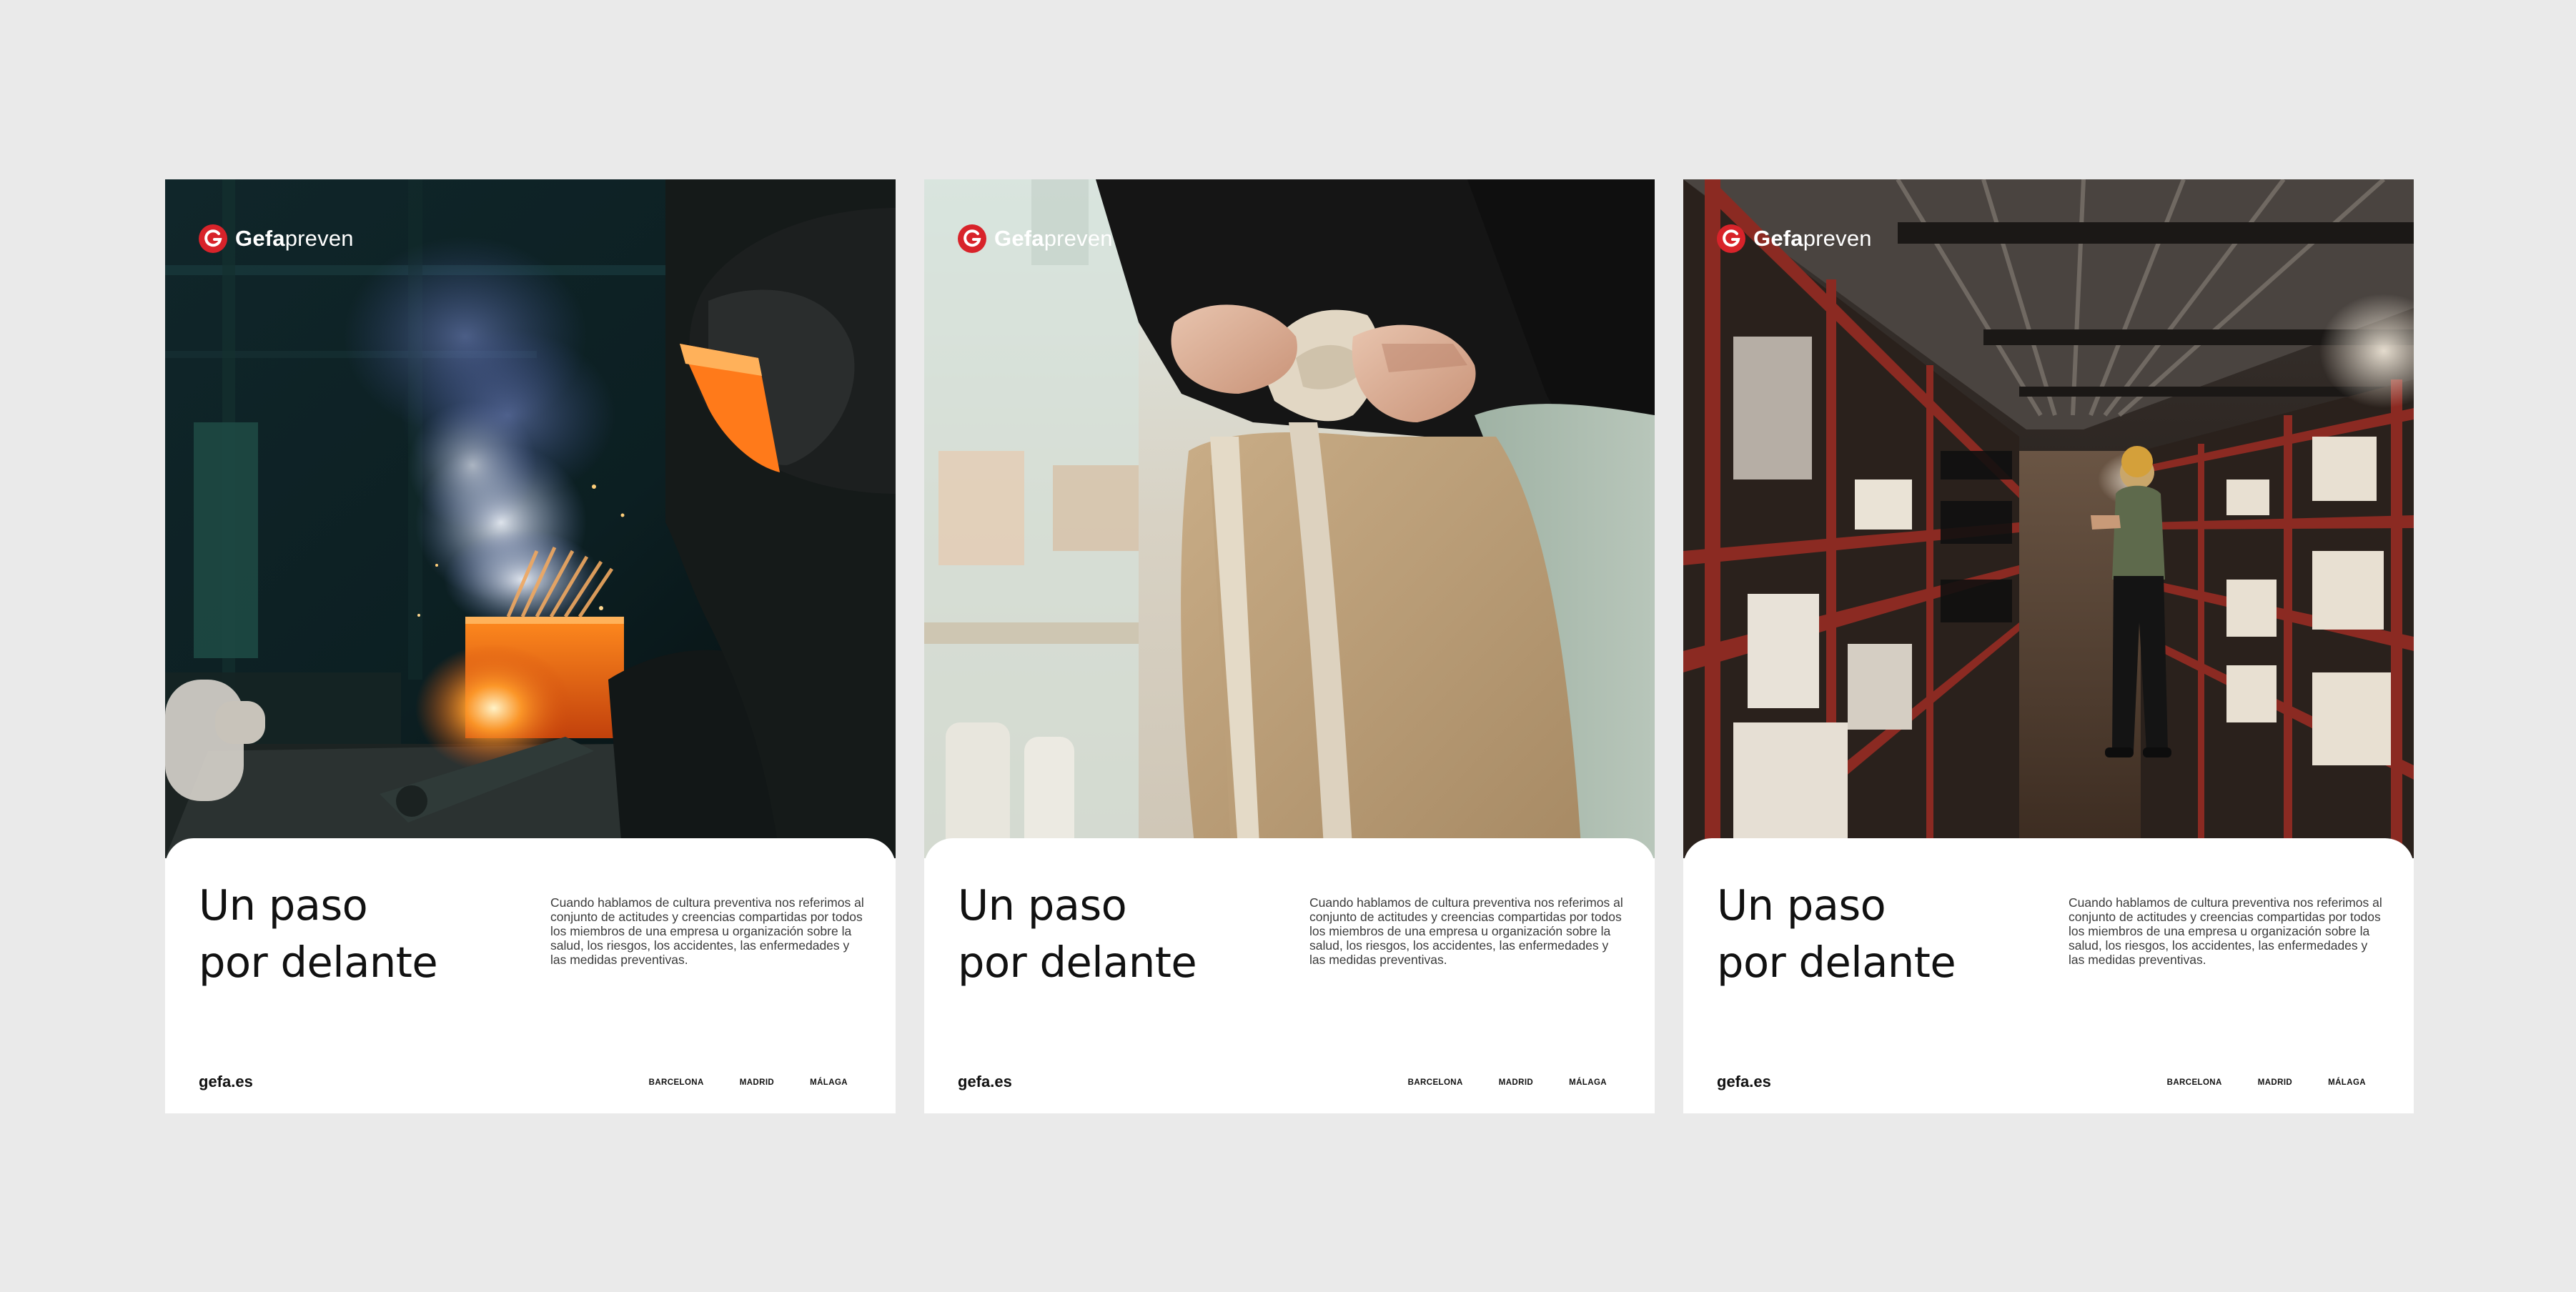 The image size is (2576, 1292). Describe the element at coordinates (530, 518) in the screenshot. I see `welder-photo` at that location.